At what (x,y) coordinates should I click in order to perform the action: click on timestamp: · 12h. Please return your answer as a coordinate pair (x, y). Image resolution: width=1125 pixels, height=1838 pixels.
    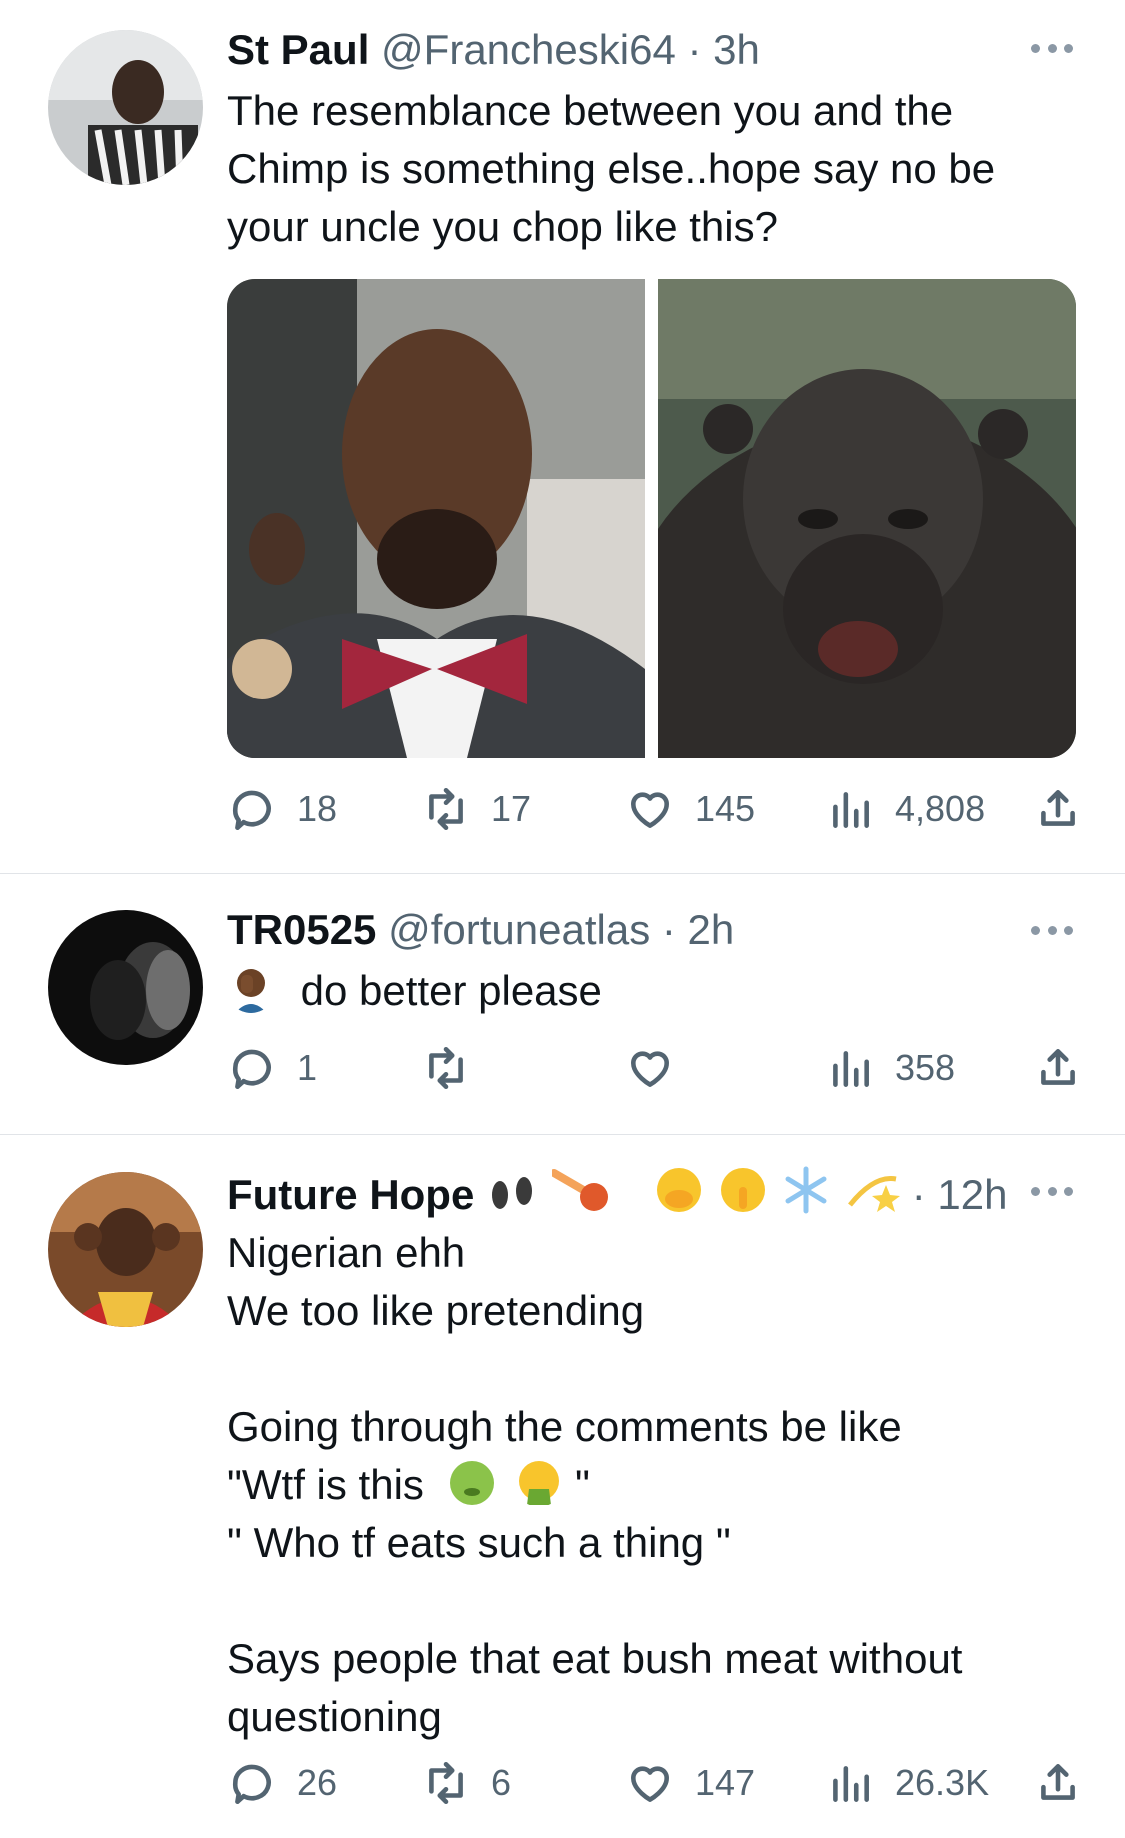
    Looking at the image, I should click on (960, 1194).